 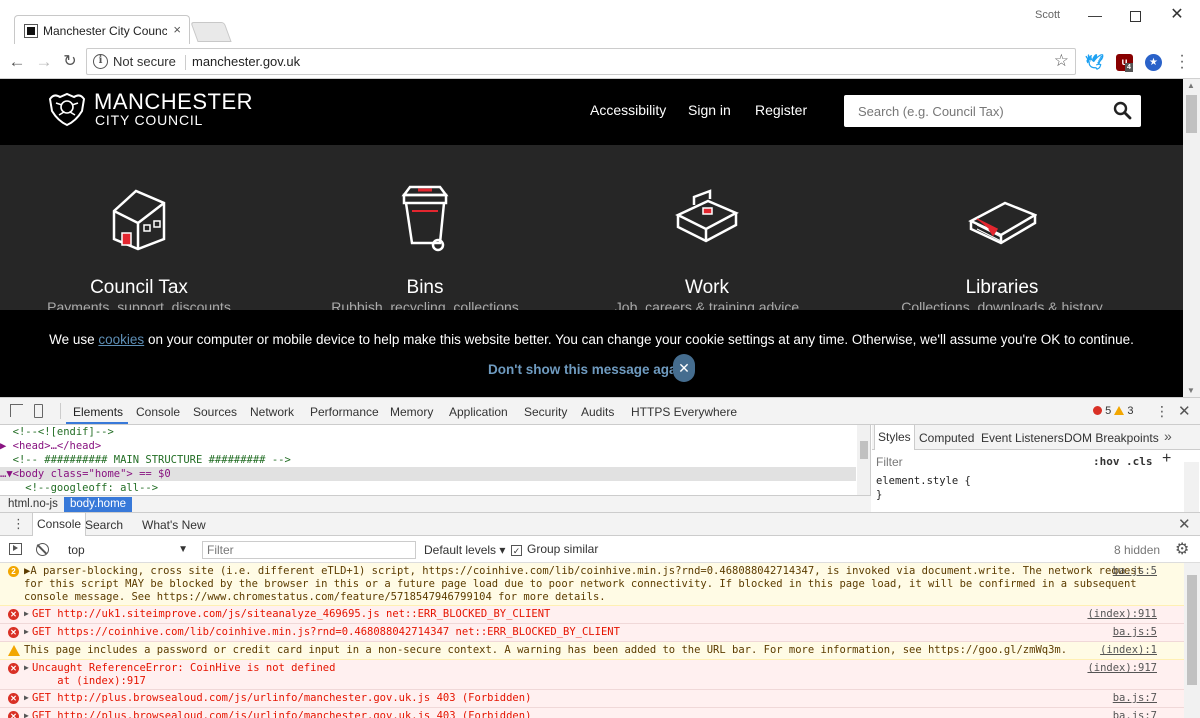 What do you see at coordinates (344, 412) in the screenshot?
I see `tab-performance: Performance` at bounding box center [344, 412].